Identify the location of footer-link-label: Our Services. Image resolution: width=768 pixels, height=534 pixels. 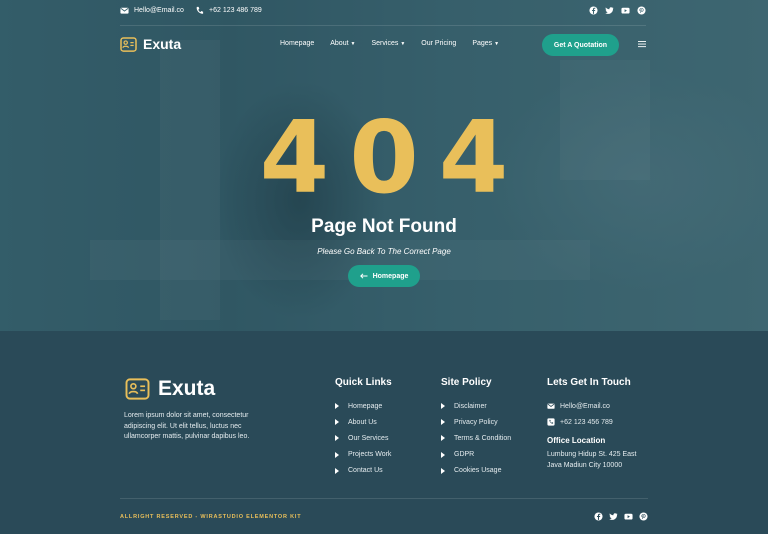
(368, 438).